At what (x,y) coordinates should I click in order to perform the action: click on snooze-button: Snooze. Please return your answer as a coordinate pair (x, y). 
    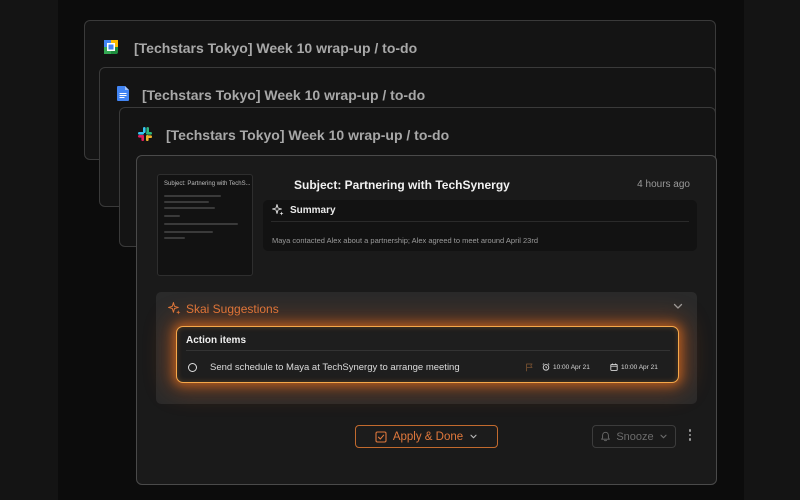
    Looking at the image, I should click on (634, 436).